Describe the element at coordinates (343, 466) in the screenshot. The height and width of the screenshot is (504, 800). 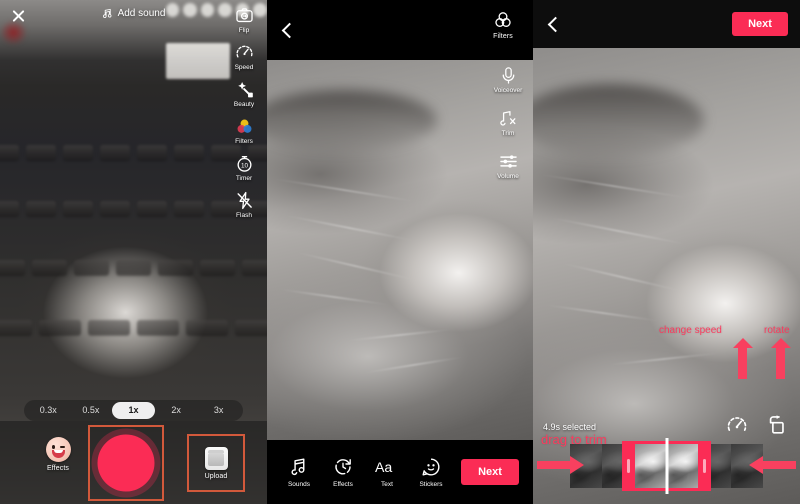
I see `effects-clock-icon` at that location.